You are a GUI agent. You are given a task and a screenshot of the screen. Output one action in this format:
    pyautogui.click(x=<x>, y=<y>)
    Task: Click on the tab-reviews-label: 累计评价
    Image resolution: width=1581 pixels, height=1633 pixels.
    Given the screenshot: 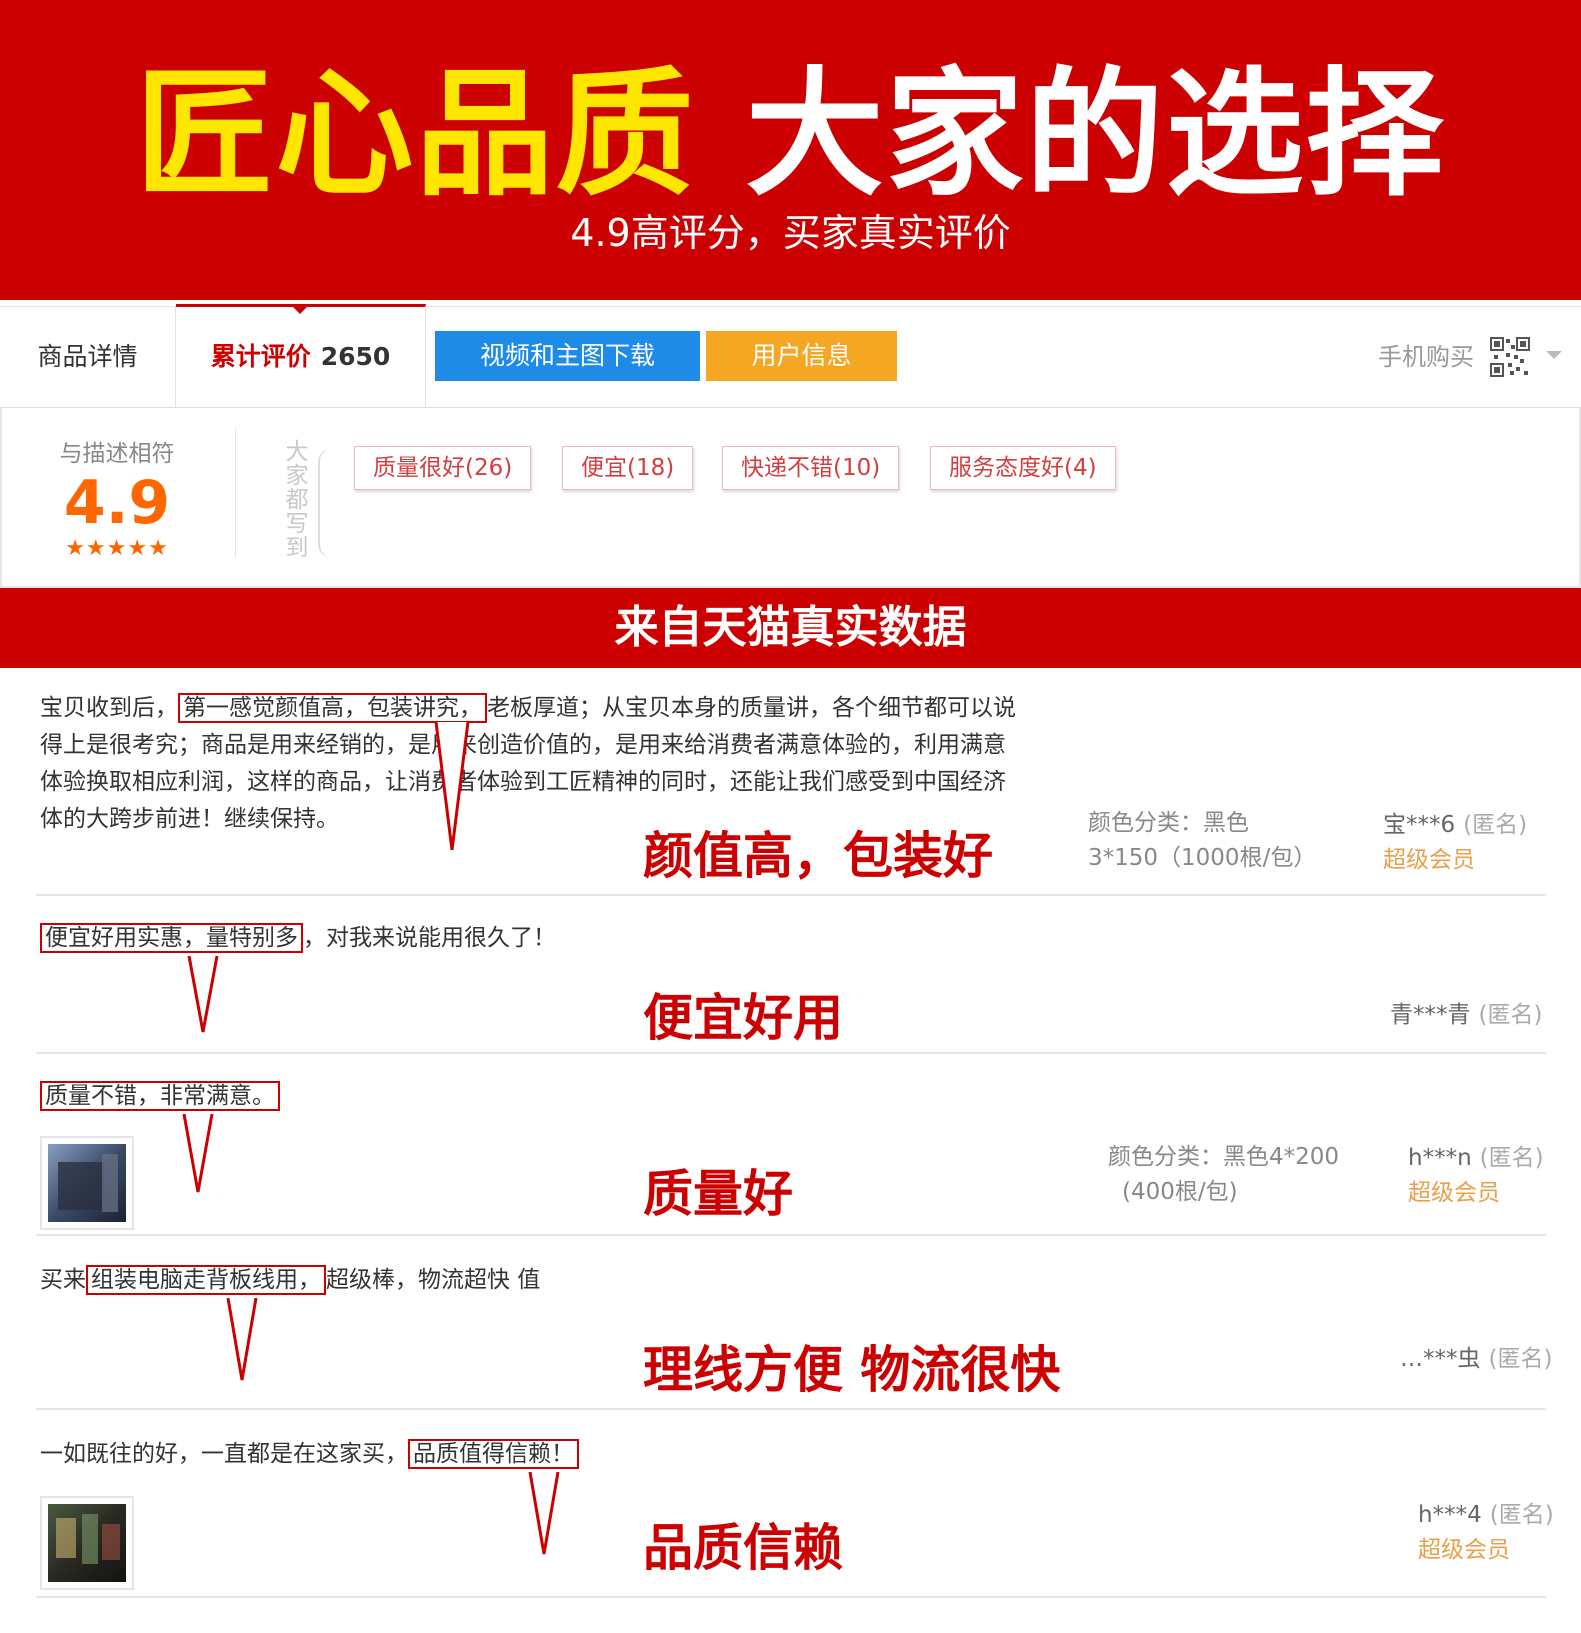 What is the action you would take?
    pyautogui.click(x=260, y=356)
    